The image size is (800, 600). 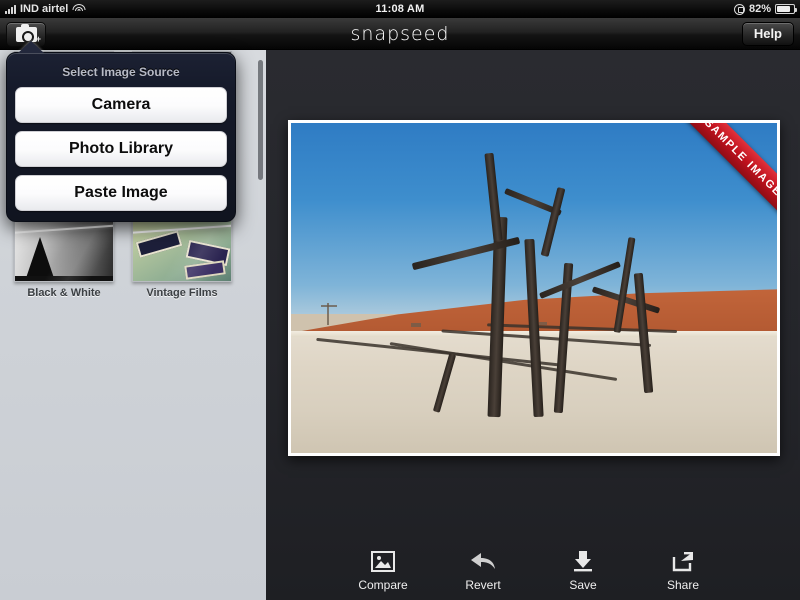 What do you see at coordinates (583, 561) in the screenshot?
I see `download-save-icon` at bounding box center [583, 561].